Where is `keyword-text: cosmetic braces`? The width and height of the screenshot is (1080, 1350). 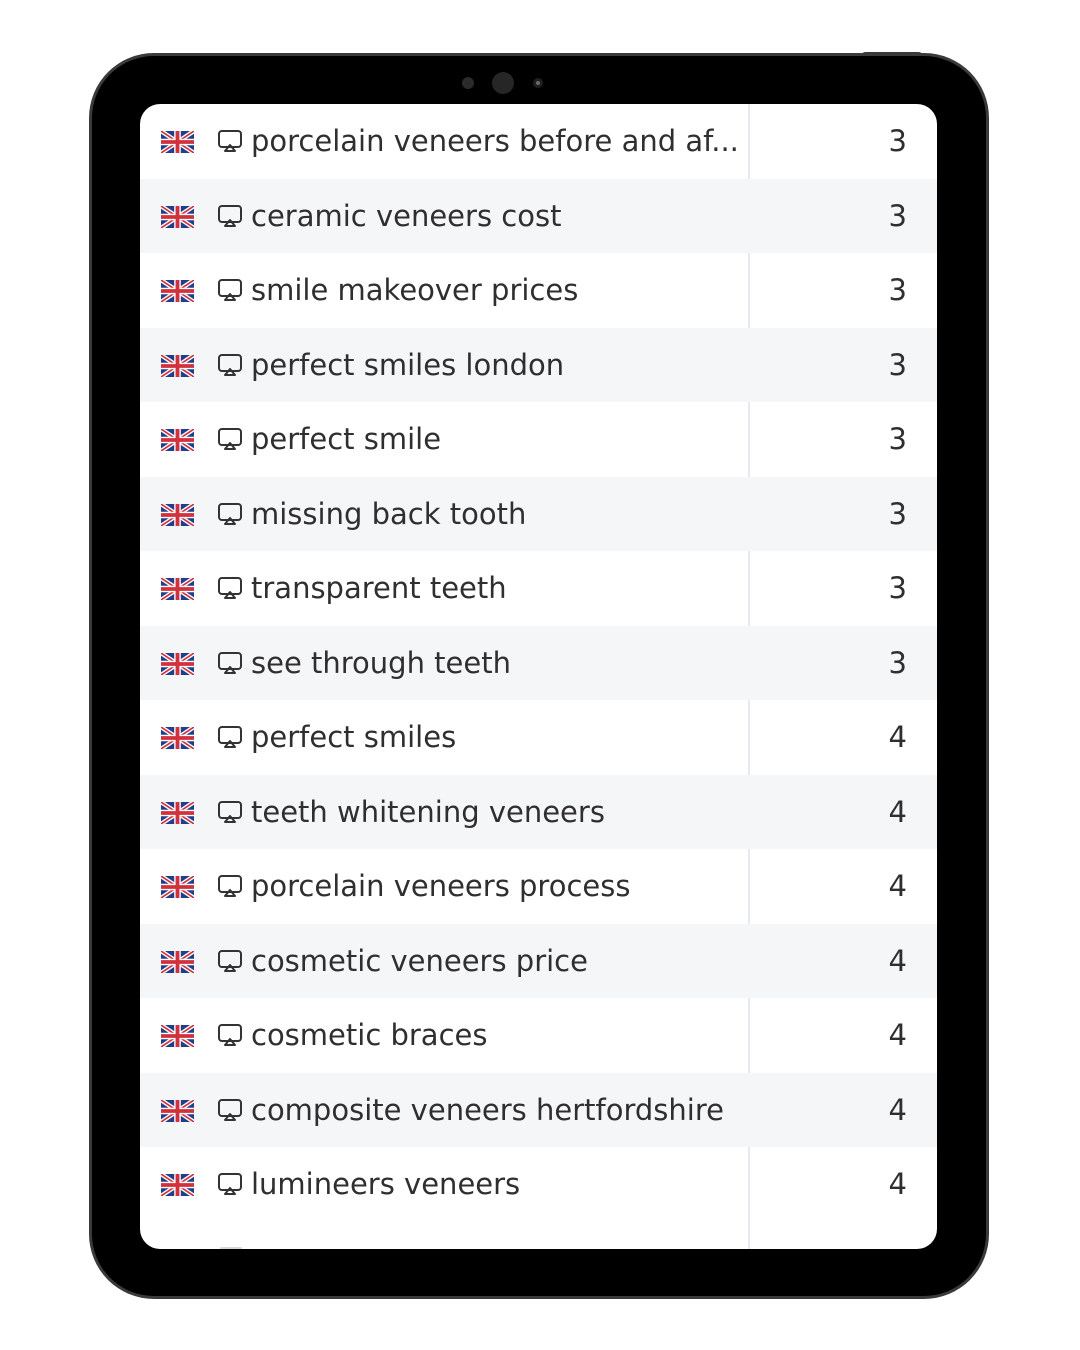
keyword-text: cosmetic braces is located at coordinates (369, 1035).